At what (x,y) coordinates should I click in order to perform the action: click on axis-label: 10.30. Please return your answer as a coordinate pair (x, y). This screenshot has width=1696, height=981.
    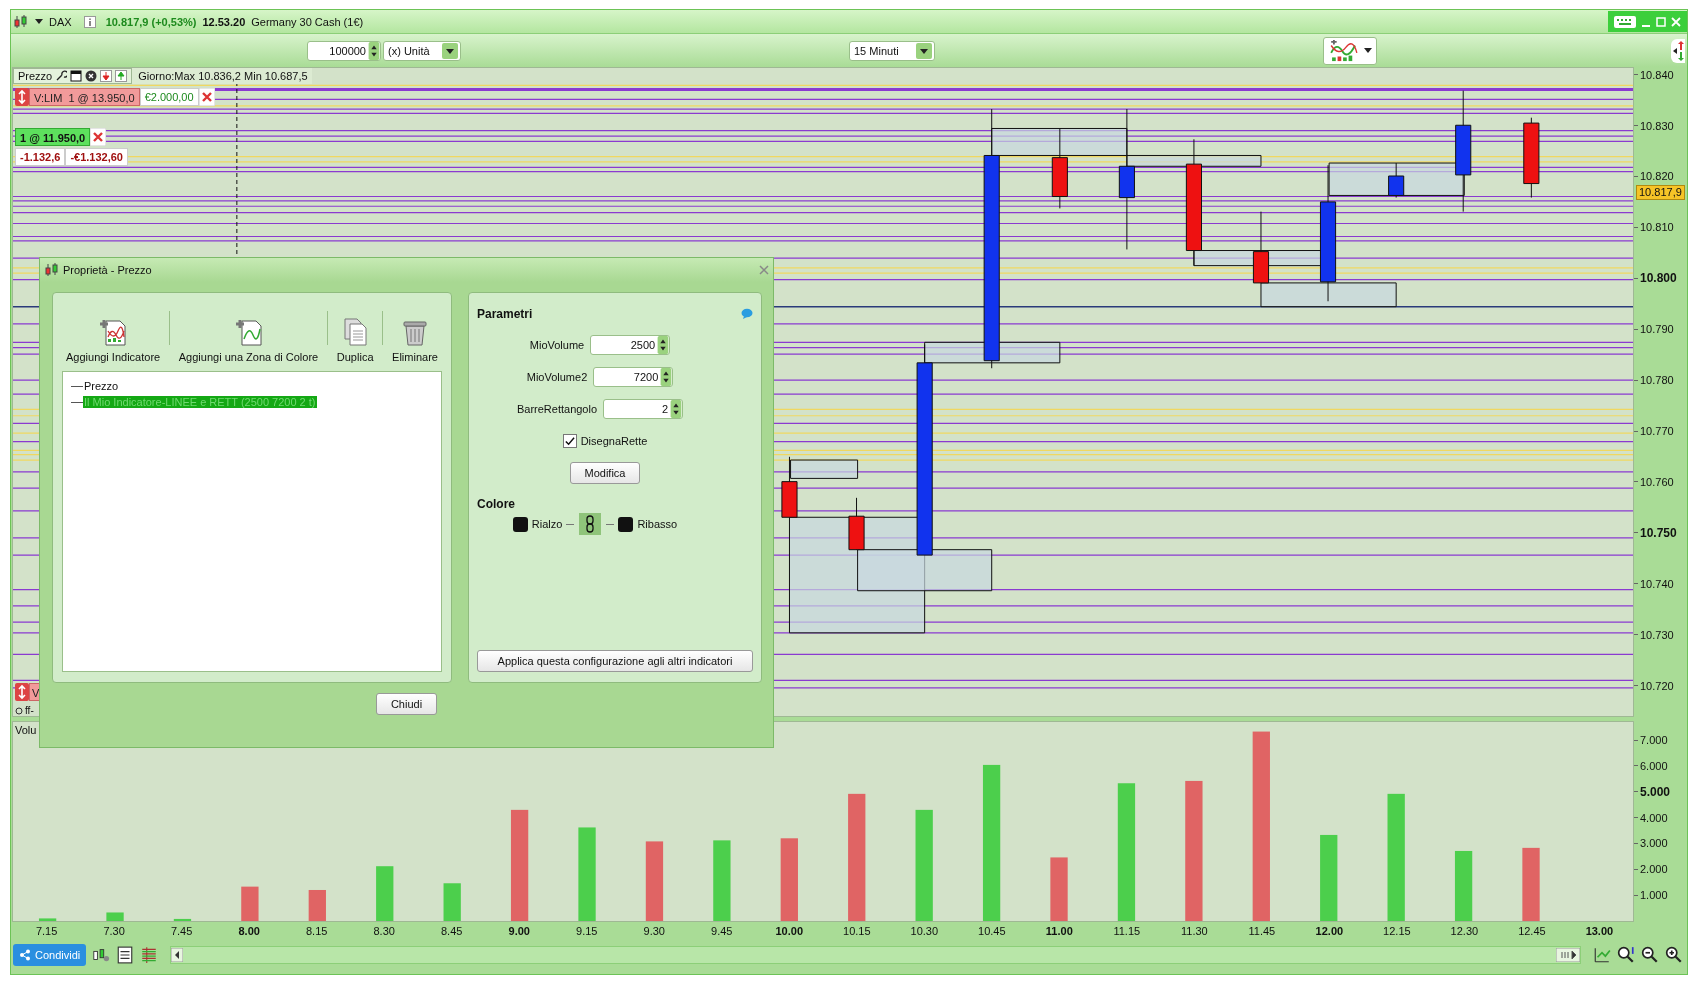
    Looking at the image, I should click on (924, 931).